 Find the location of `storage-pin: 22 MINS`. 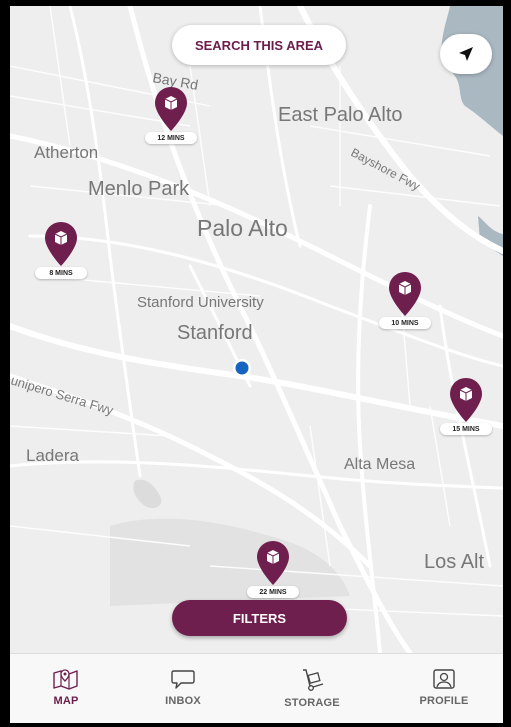

storage-pin: 22 MINS is located at coordinates (273, 571).